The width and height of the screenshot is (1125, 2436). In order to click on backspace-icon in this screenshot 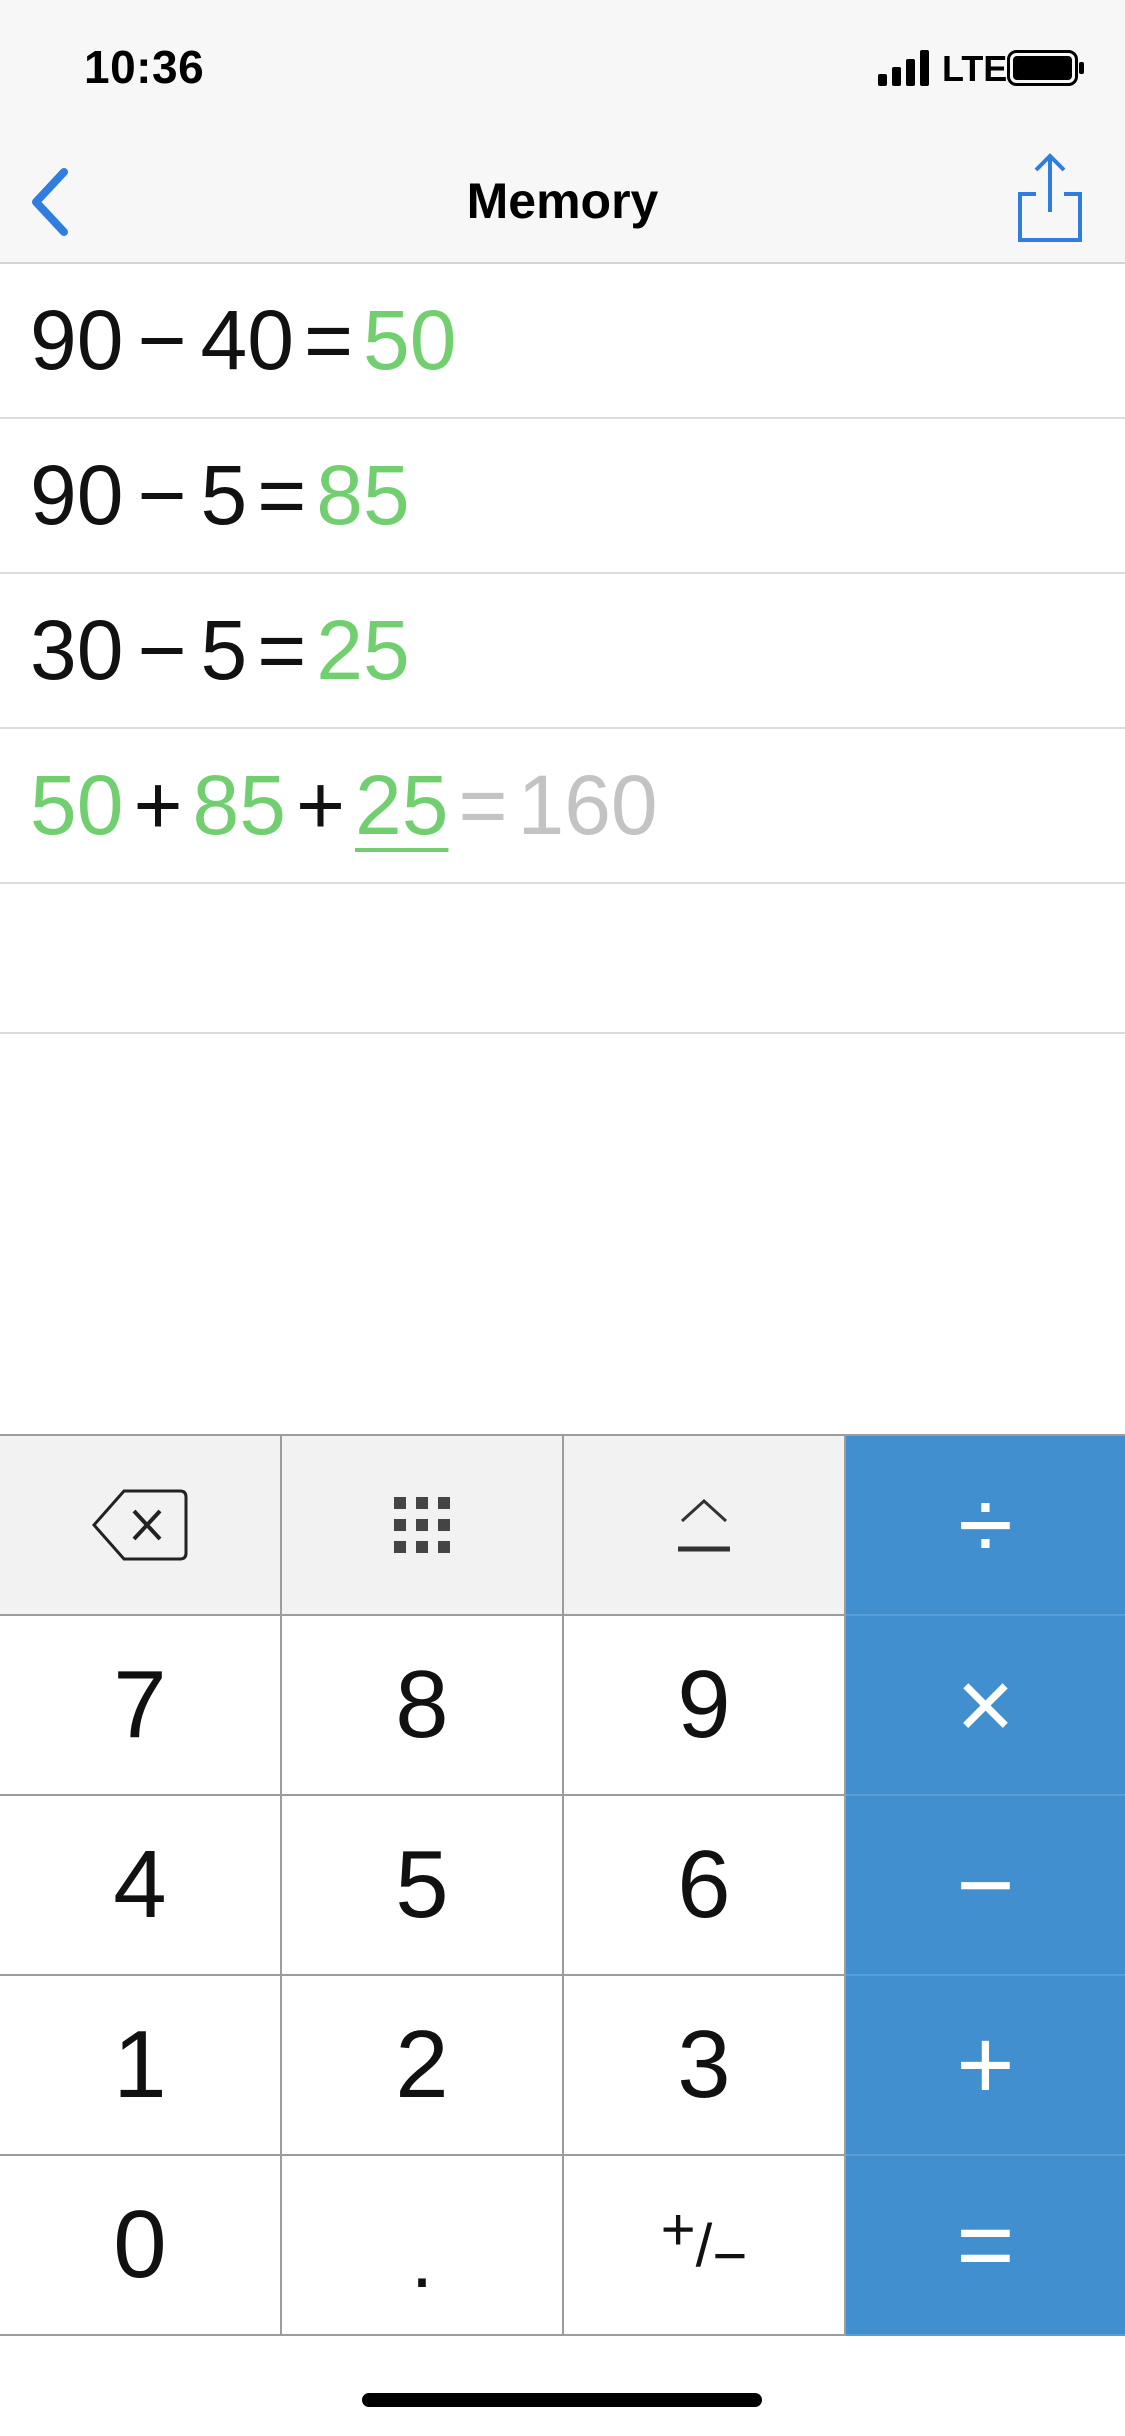, I will do `click(139, 1525)`.